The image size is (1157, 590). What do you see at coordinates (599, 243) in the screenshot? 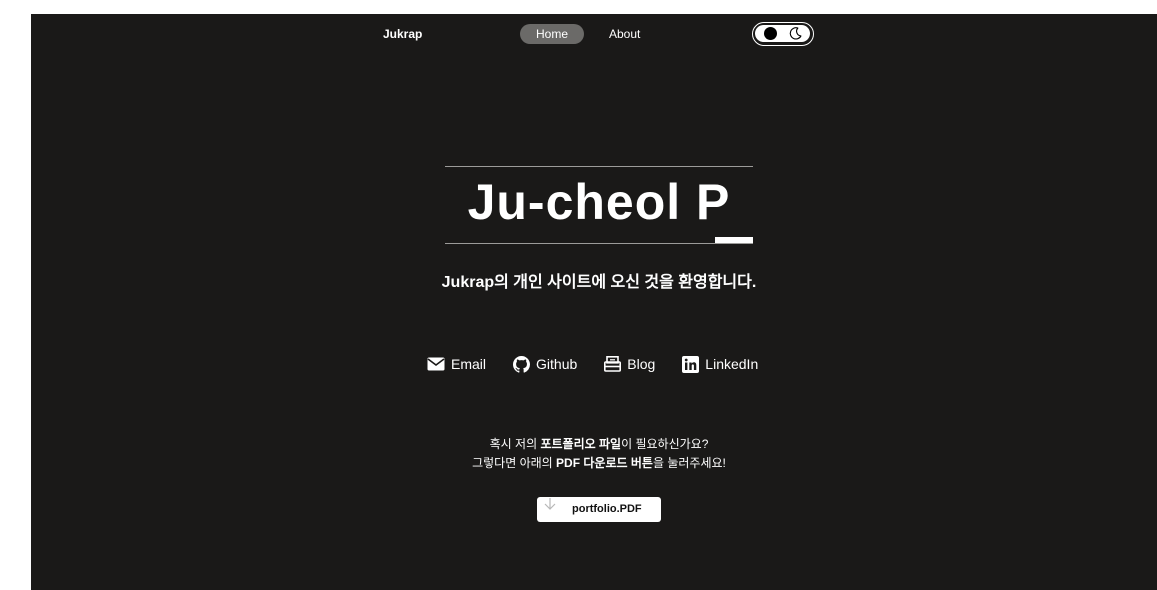
I see `hero-rule-bottom` at bounding box center [599, 243].